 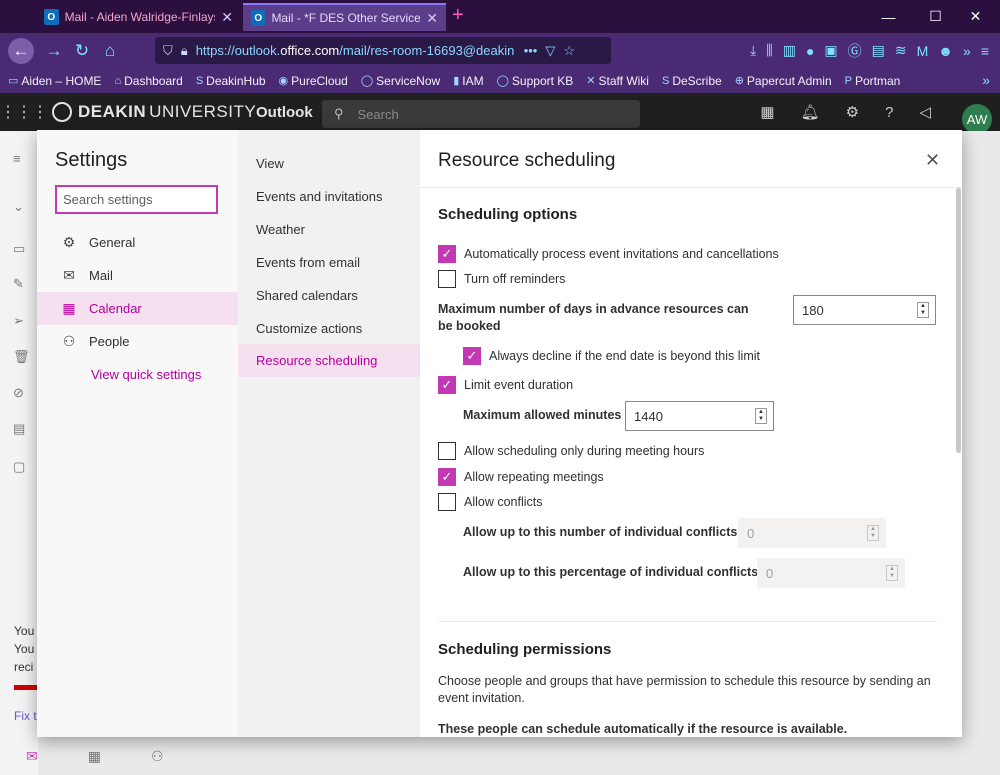 I want to click on bookmark-item: ◯ ServiceNow, so click(x=400, y=81).